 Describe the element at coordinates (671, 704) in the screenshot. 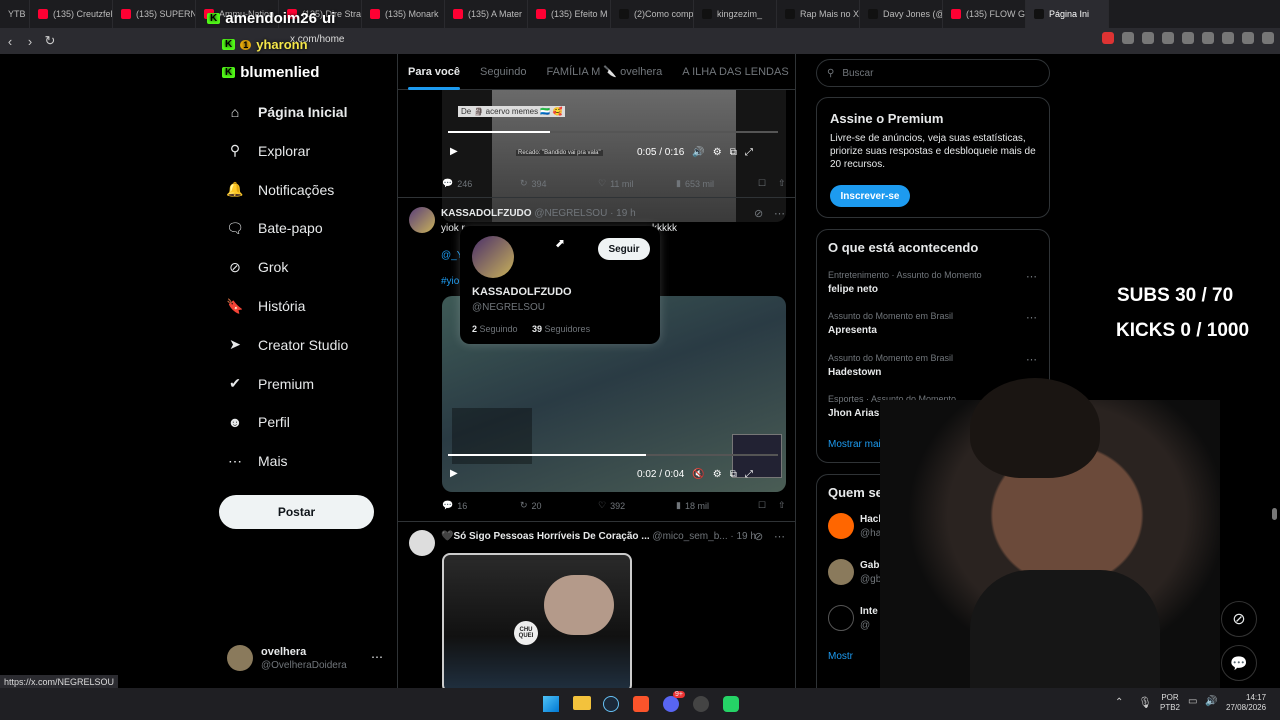

I see `discord-icon` at that location.